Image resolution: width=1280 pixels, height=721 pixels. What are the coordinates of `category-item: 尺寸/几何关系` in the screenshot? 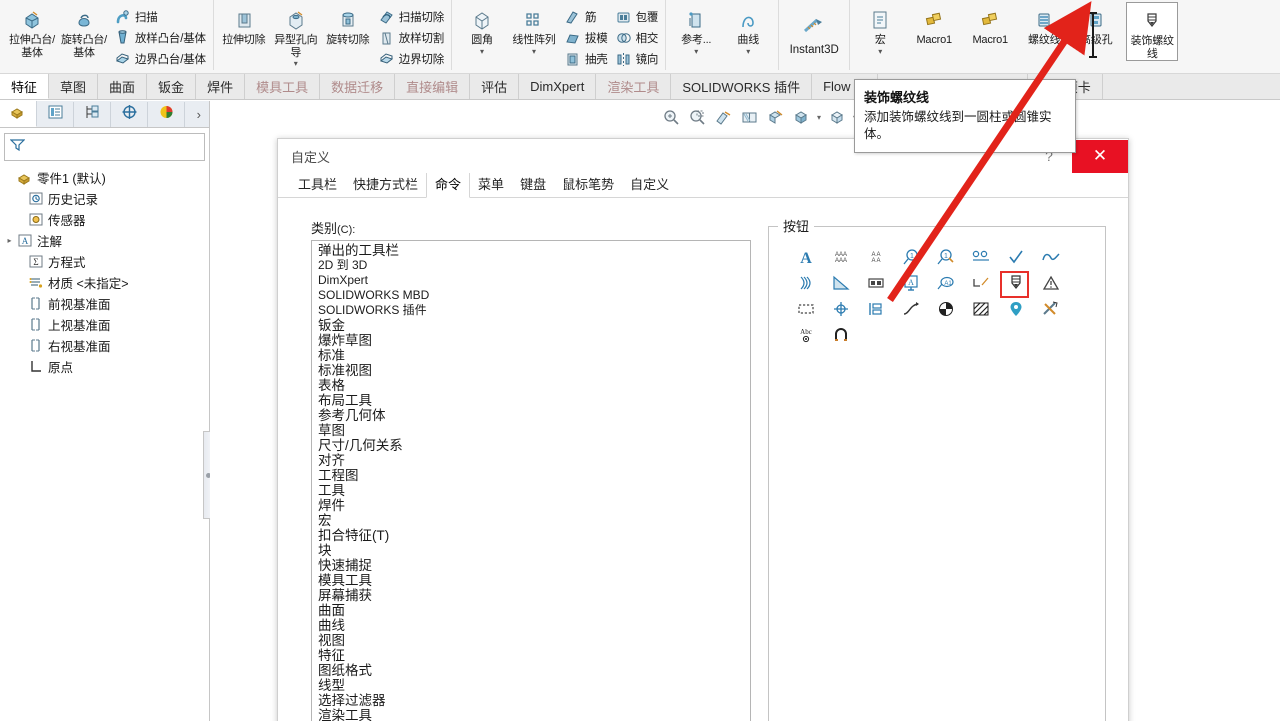 It's located at (532, 445).